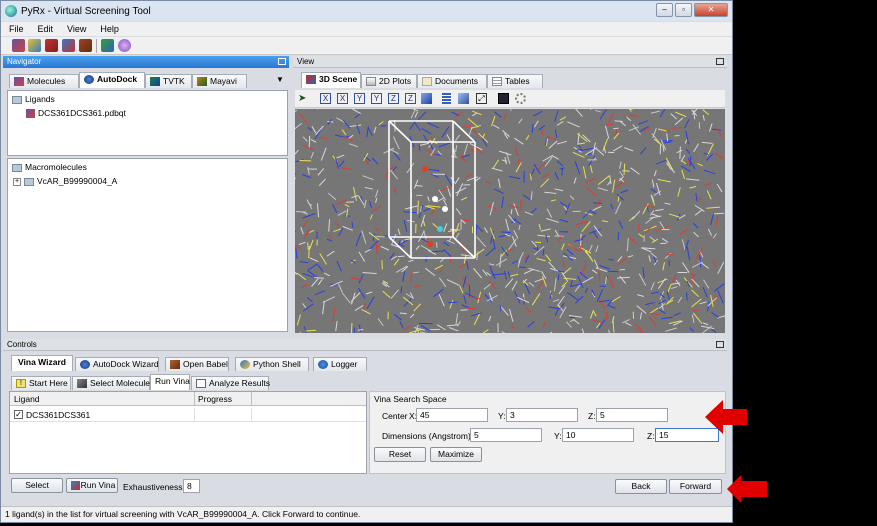 The width and height of the screenshot is (877, 526). What do you see at coordinates (17, 181) in the screenshot?
I see `expand-icon: +` at bounding box center [17, 181].